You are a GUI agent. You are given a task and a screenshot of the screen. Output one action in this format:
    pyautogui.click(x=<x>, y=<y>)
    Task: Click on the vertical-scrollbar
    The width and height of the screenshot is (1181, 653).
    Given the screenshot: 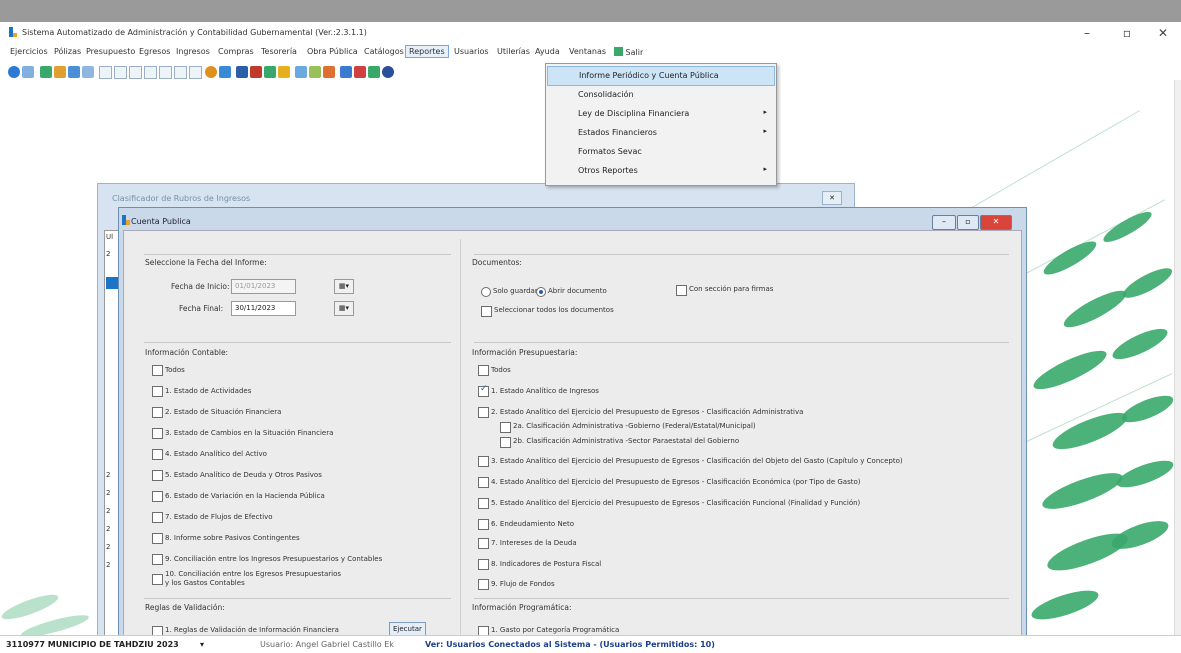 What is the action you would take?
    pyautogui.click(x=1177, y=357)
    